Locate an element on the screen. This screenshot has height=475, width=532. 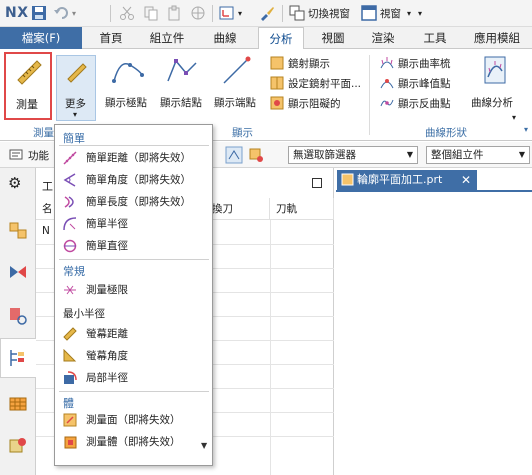
menu-tab-bar: 檔案(F) 首頁 組立件 曲線 分析 視圖 渲染 工具 應用模組 is located at coordinates (266, 38).